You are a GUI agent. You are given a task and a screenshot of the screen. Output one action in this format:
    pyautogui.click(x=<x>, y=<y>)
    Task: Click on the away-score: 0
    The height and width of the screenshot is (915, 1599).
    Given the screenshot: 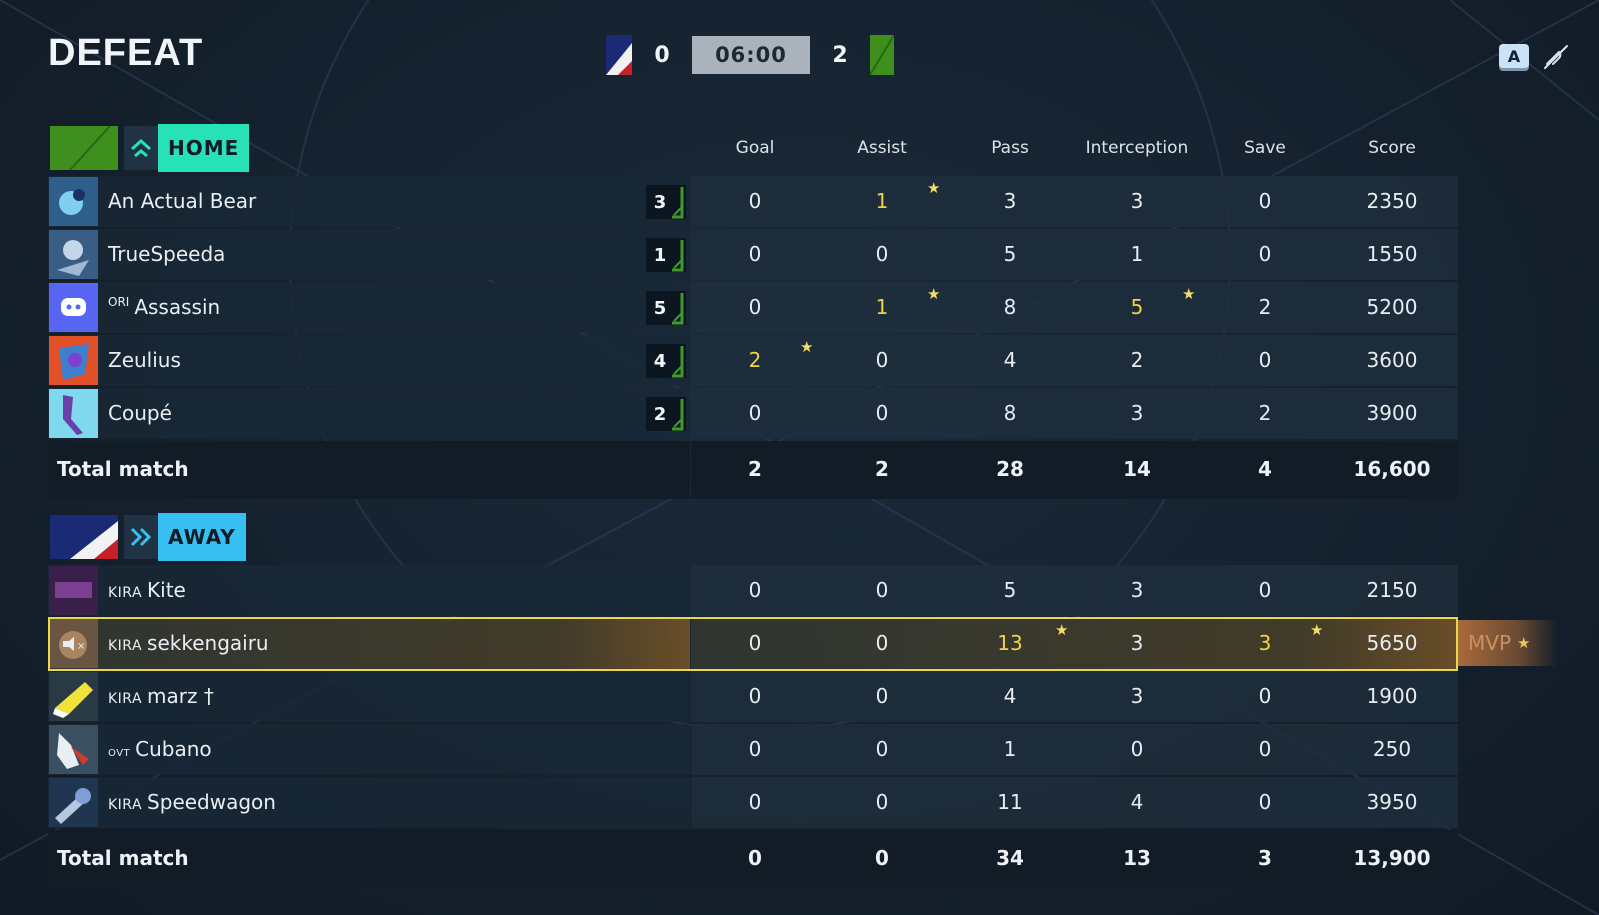 What is the action you would take?
    pyautogui.click(x=662, y=55)
    